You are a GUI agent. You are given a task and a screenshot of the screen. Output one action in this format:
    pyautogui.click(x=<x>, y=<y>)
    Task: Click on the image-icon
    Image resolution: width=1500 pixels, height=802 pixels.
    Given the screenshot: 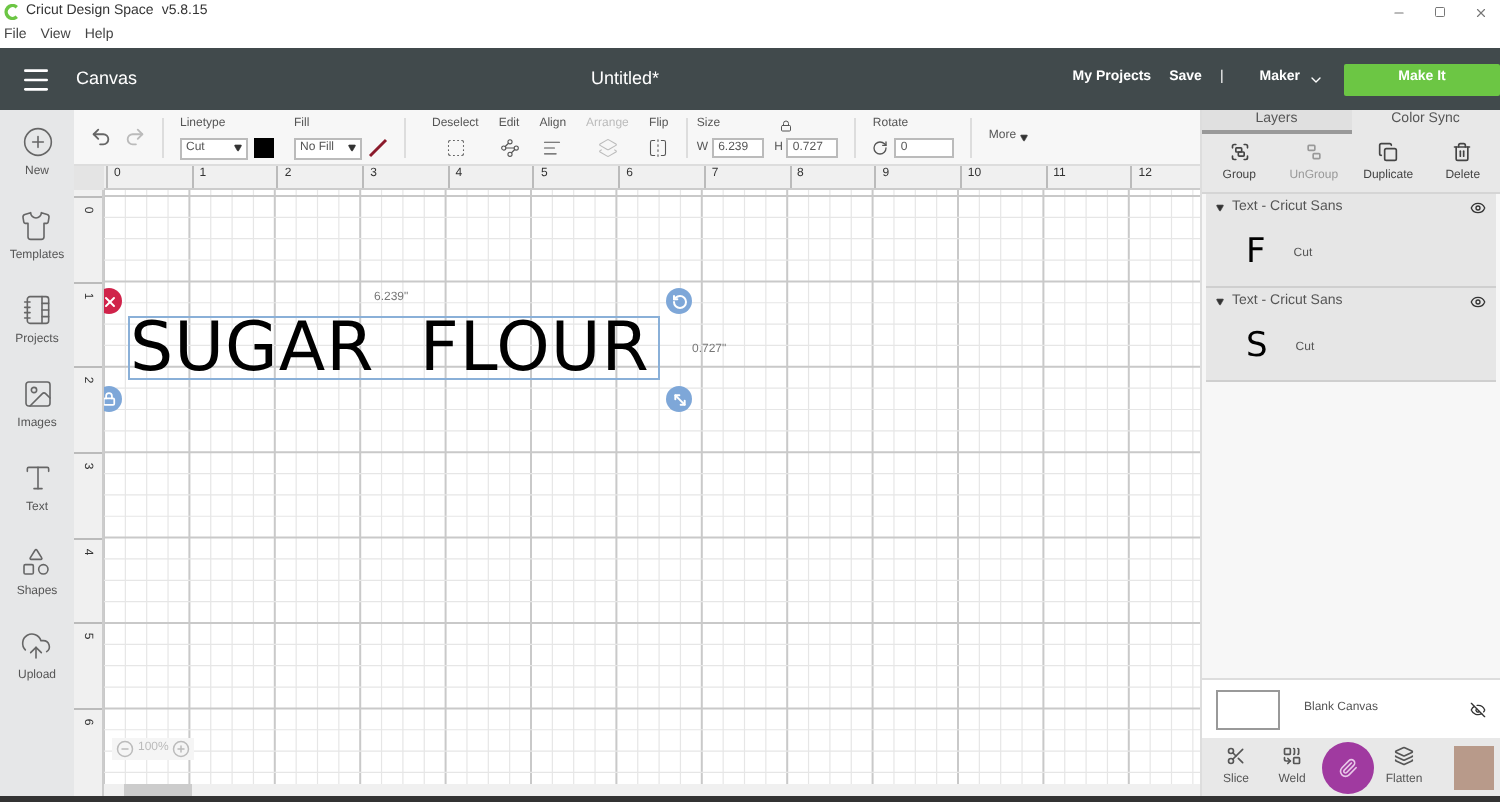 What is the action you would take?
    pyautogui.click(x=37, y=394)
    